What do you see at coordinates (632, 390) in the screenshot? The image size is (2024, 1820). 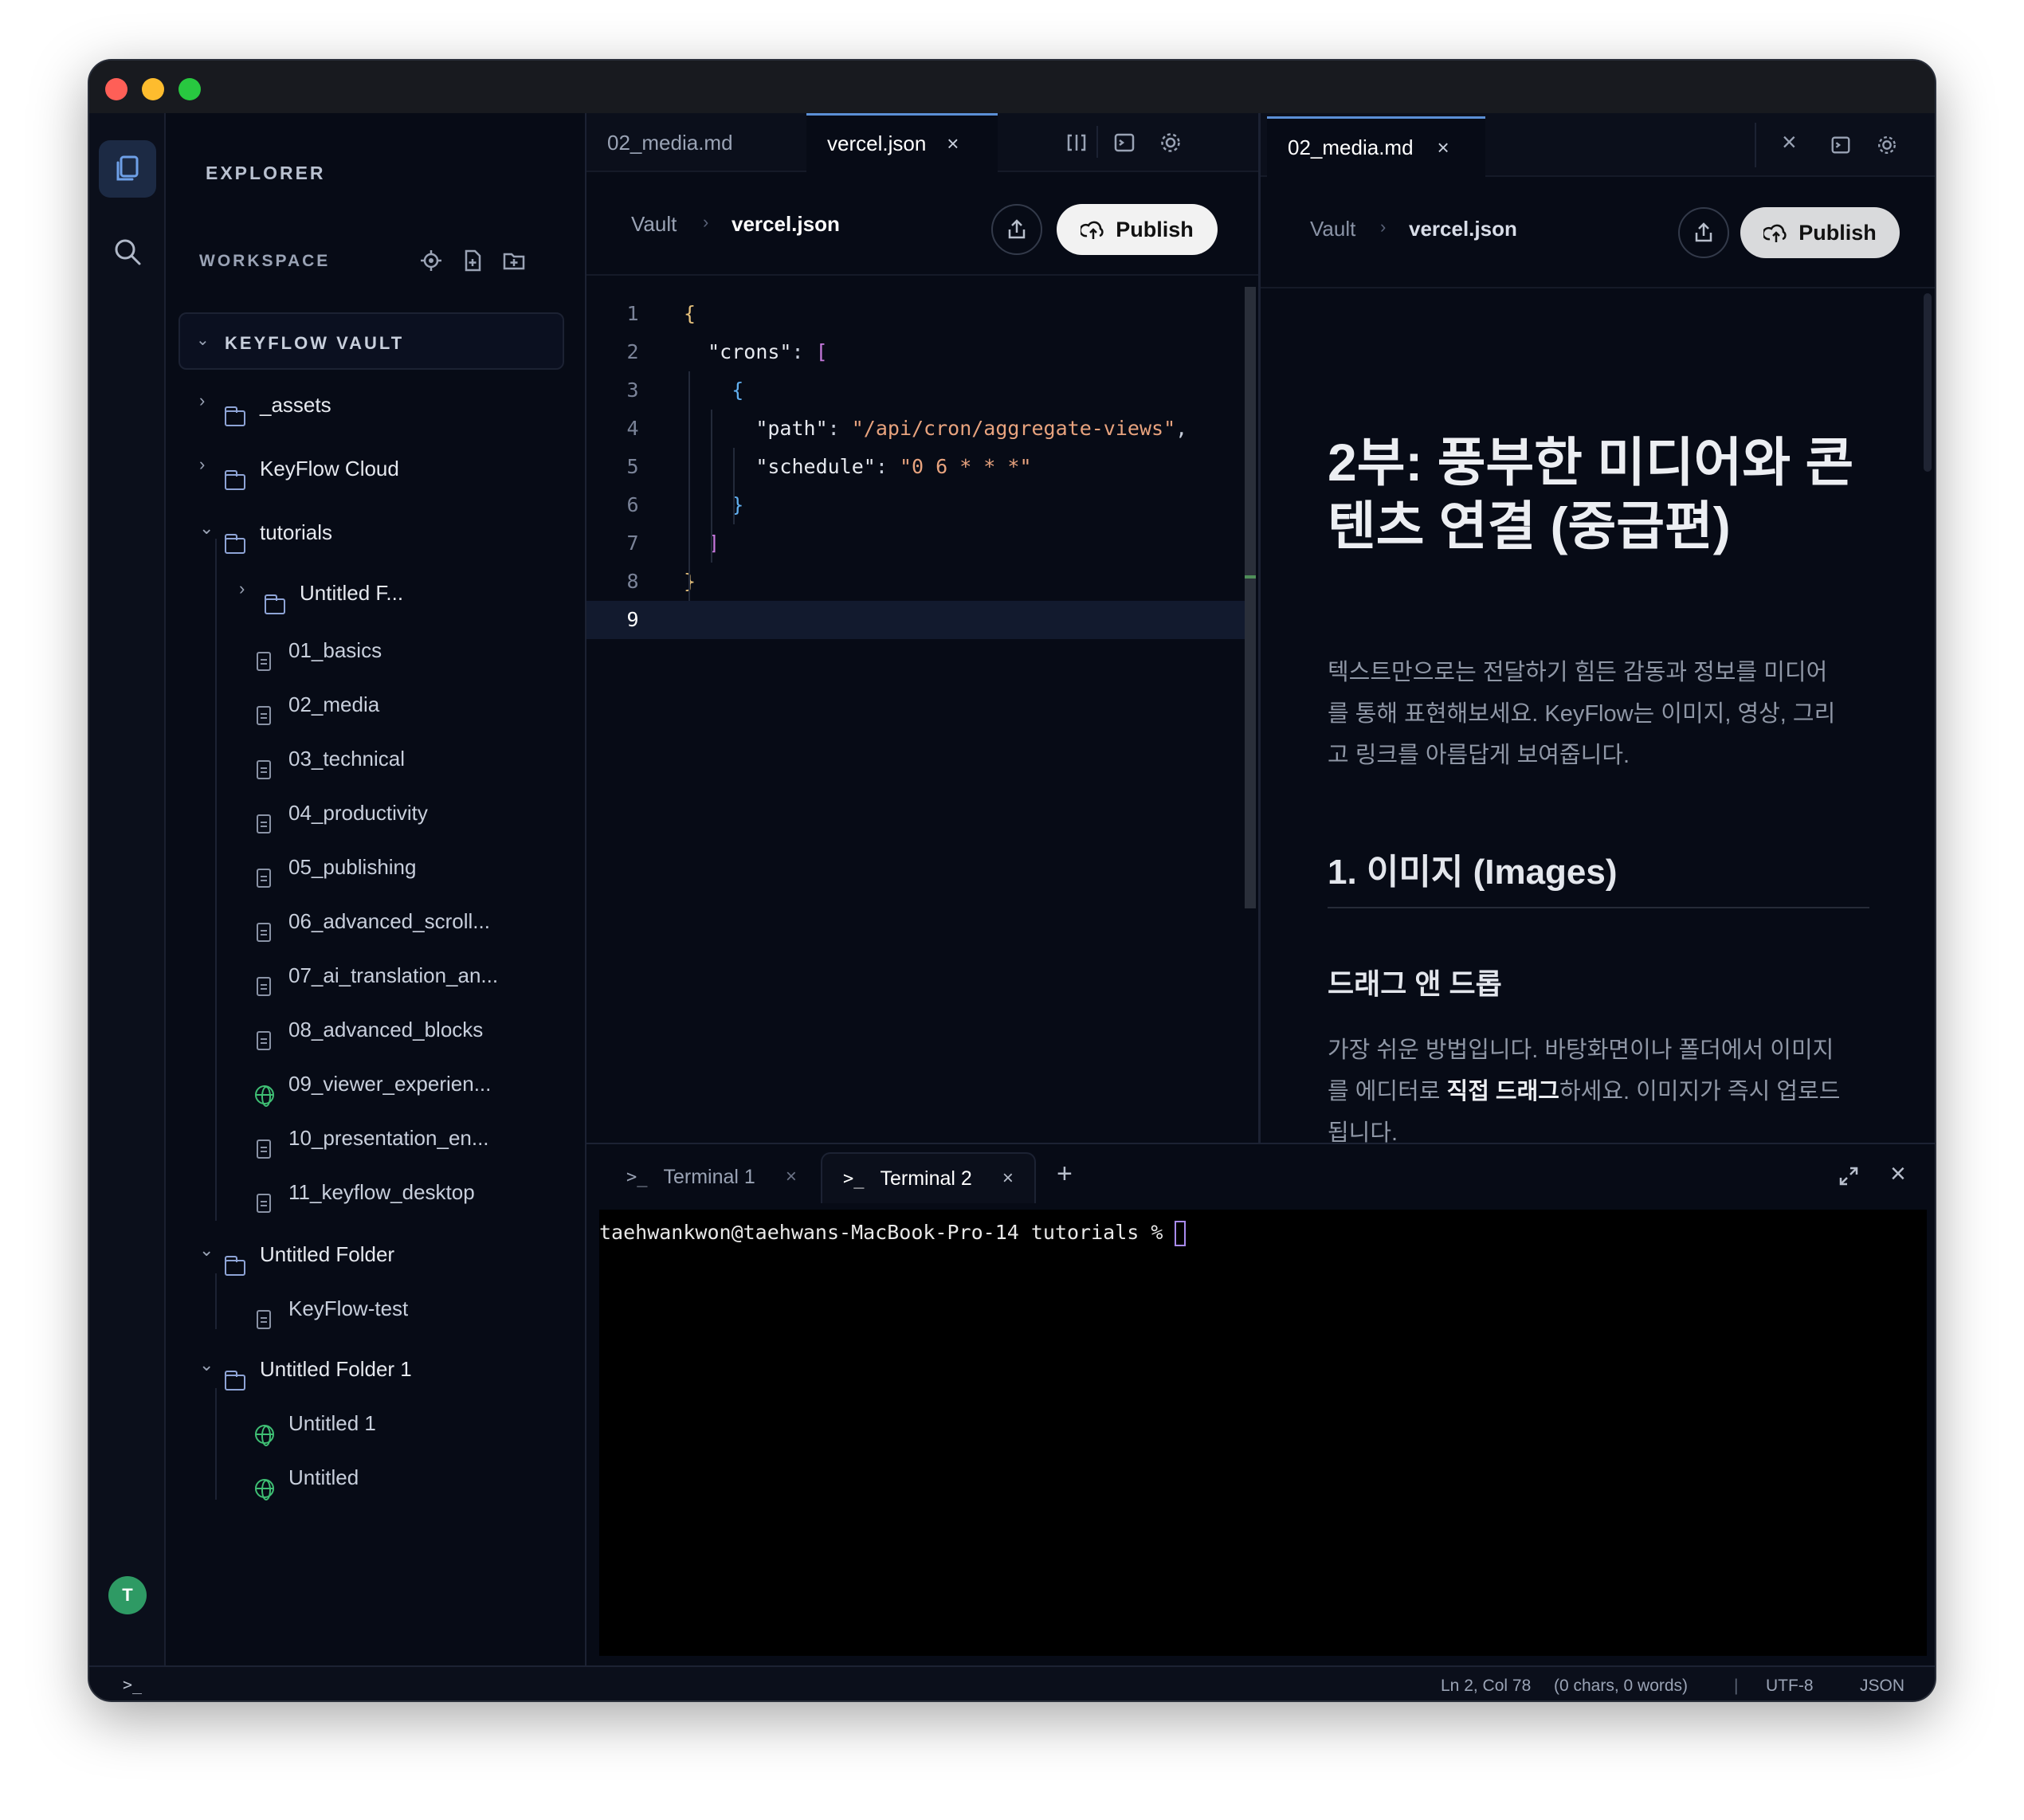 I see `line-number: 3` at bounding box center [632, 390].